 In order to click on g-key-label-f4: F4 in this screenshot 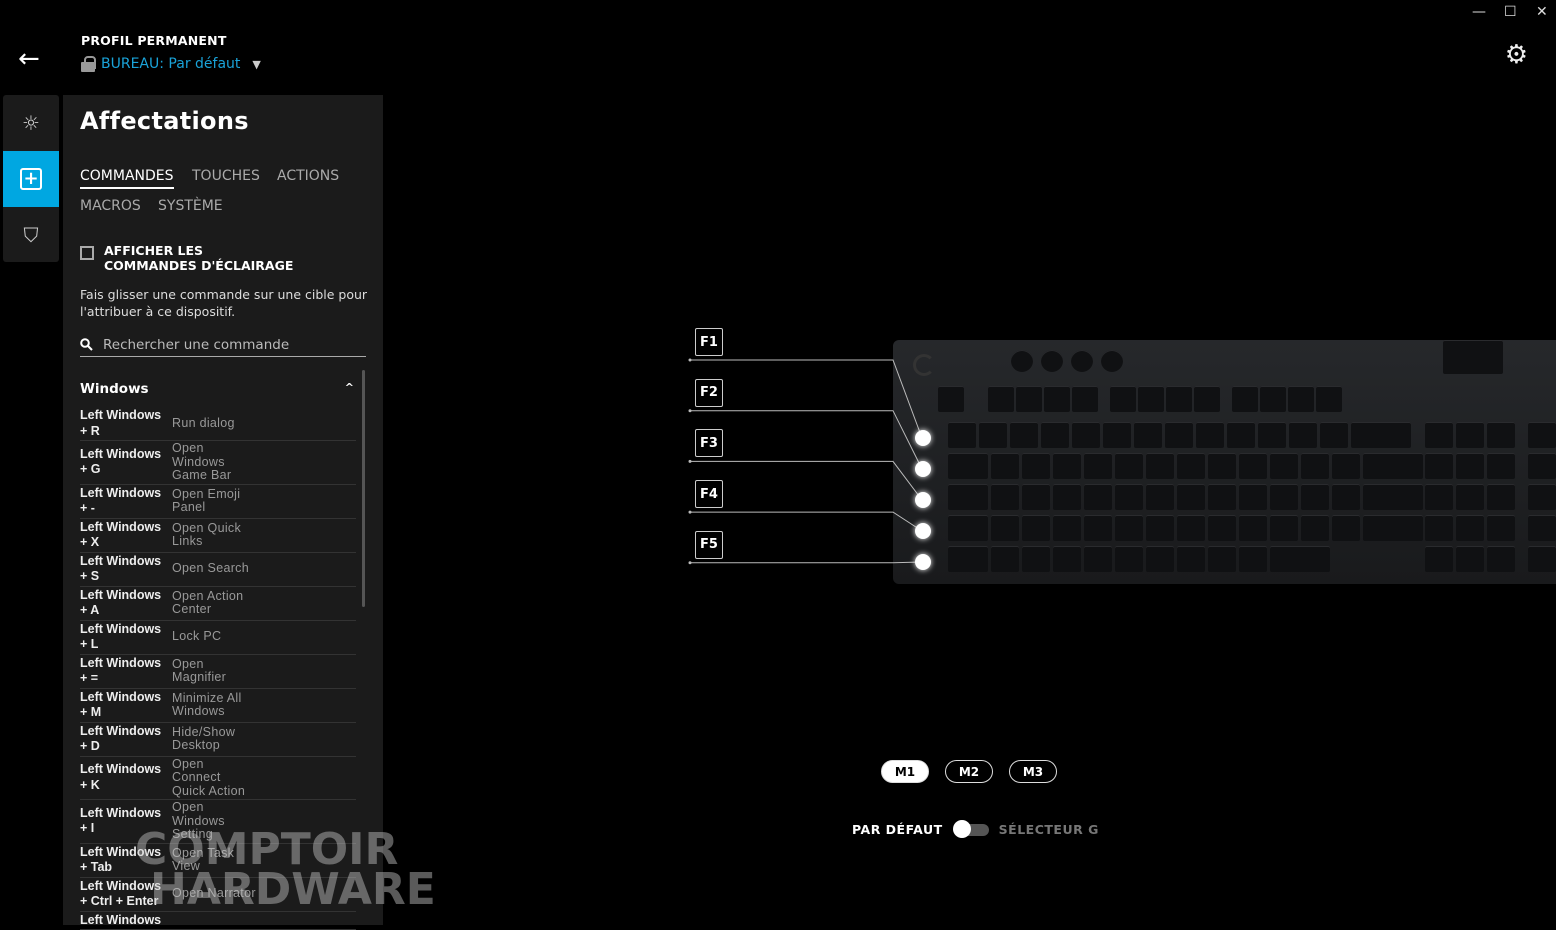, I will do `click(709, 494)`.